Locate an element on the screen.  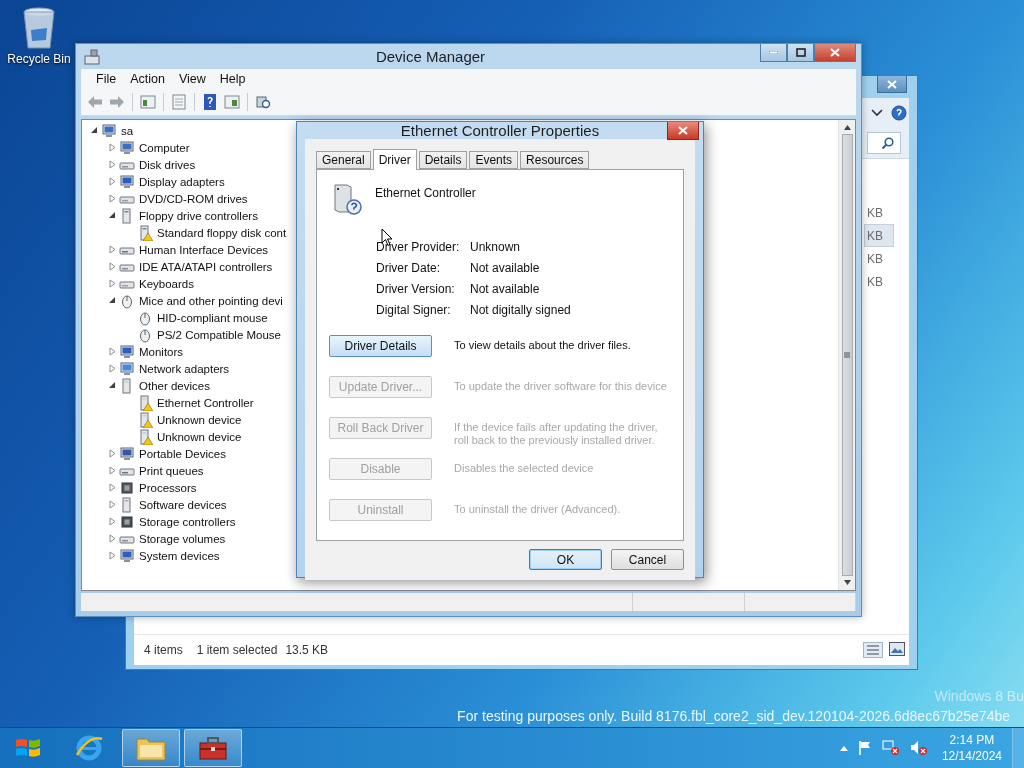
field-value: Not available is located at coordinates (505, 268).